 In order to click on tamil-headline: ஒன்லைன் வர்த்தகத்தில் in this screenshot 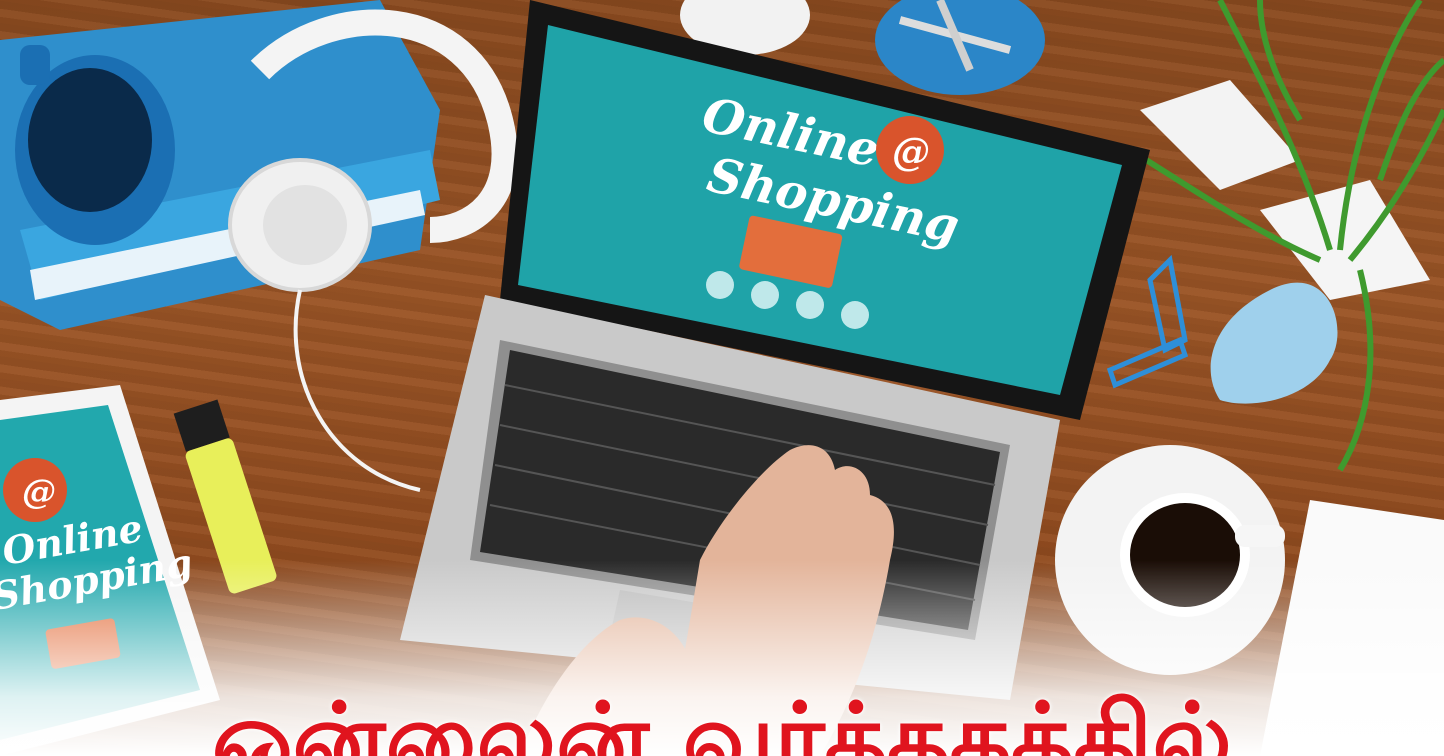, I will do `click(722, 723)`.